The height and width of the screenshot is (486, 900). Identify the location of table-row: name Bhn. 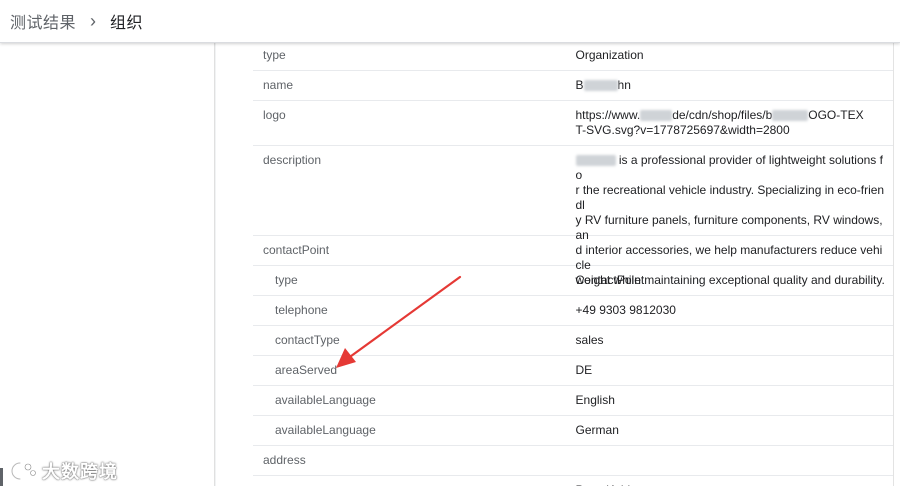
(573, 86).